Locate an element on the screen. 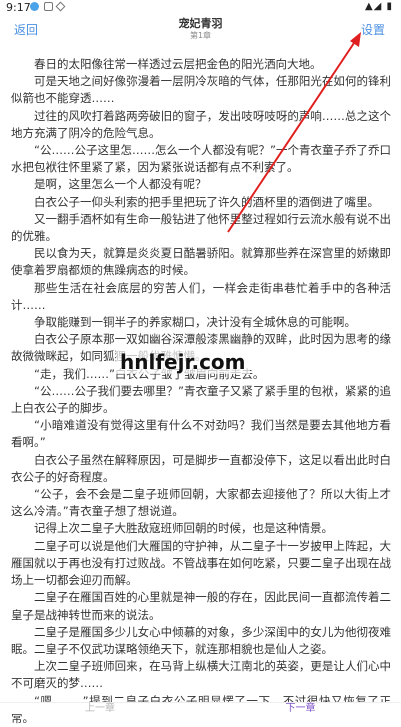 This screenshot has width=401, height=727. prev-chapter-button: 上一章 is located at coordinates (100, 708).